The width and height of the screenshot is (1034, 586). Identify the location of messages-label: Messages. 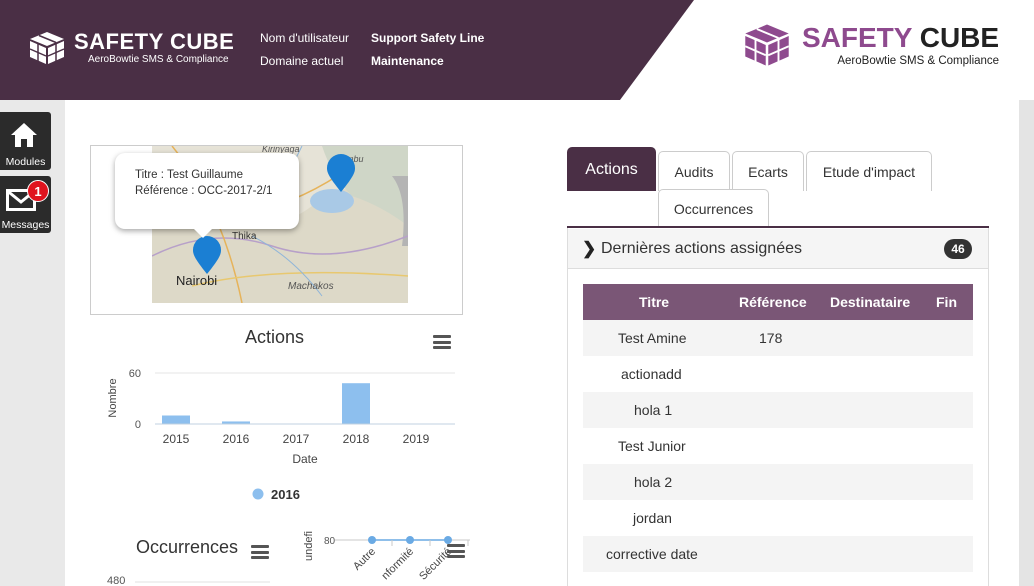
(25, 225).